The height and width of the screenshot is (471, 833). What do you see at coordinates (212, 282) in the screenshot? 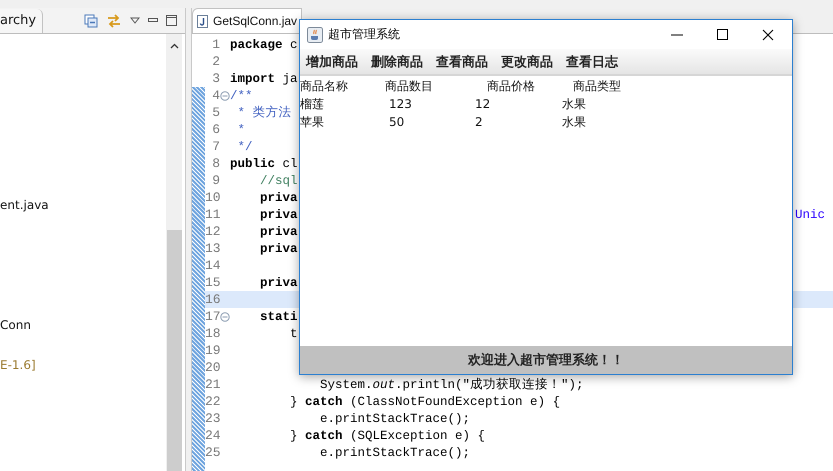
I see `line-number: 15` at bounding box center [212, 282].